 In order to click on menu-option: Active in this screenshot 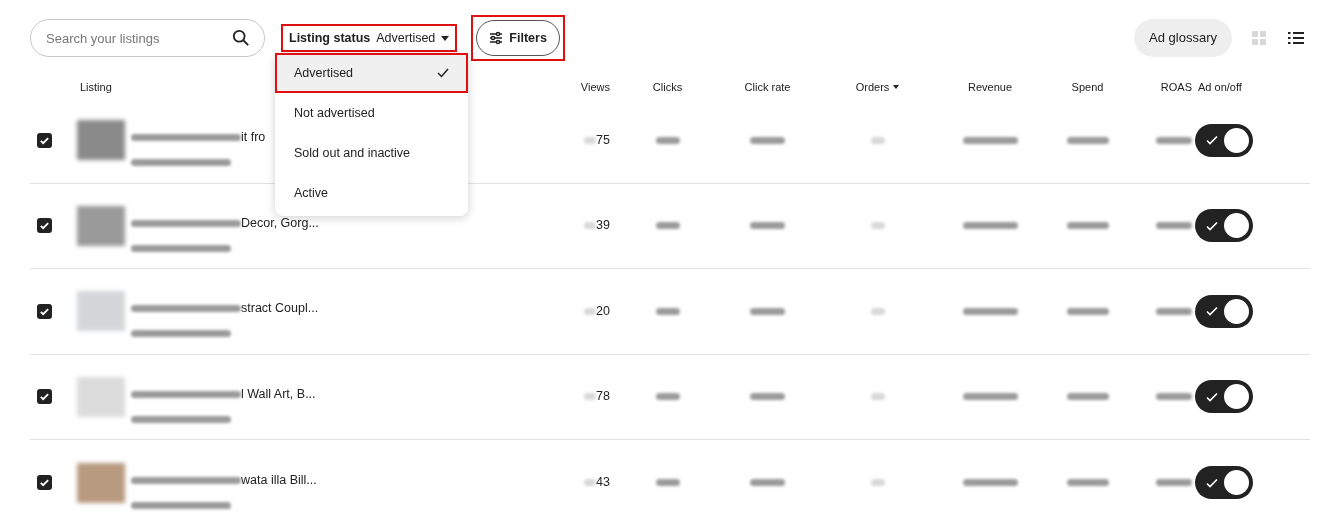, I will do `click(371, 193)`.